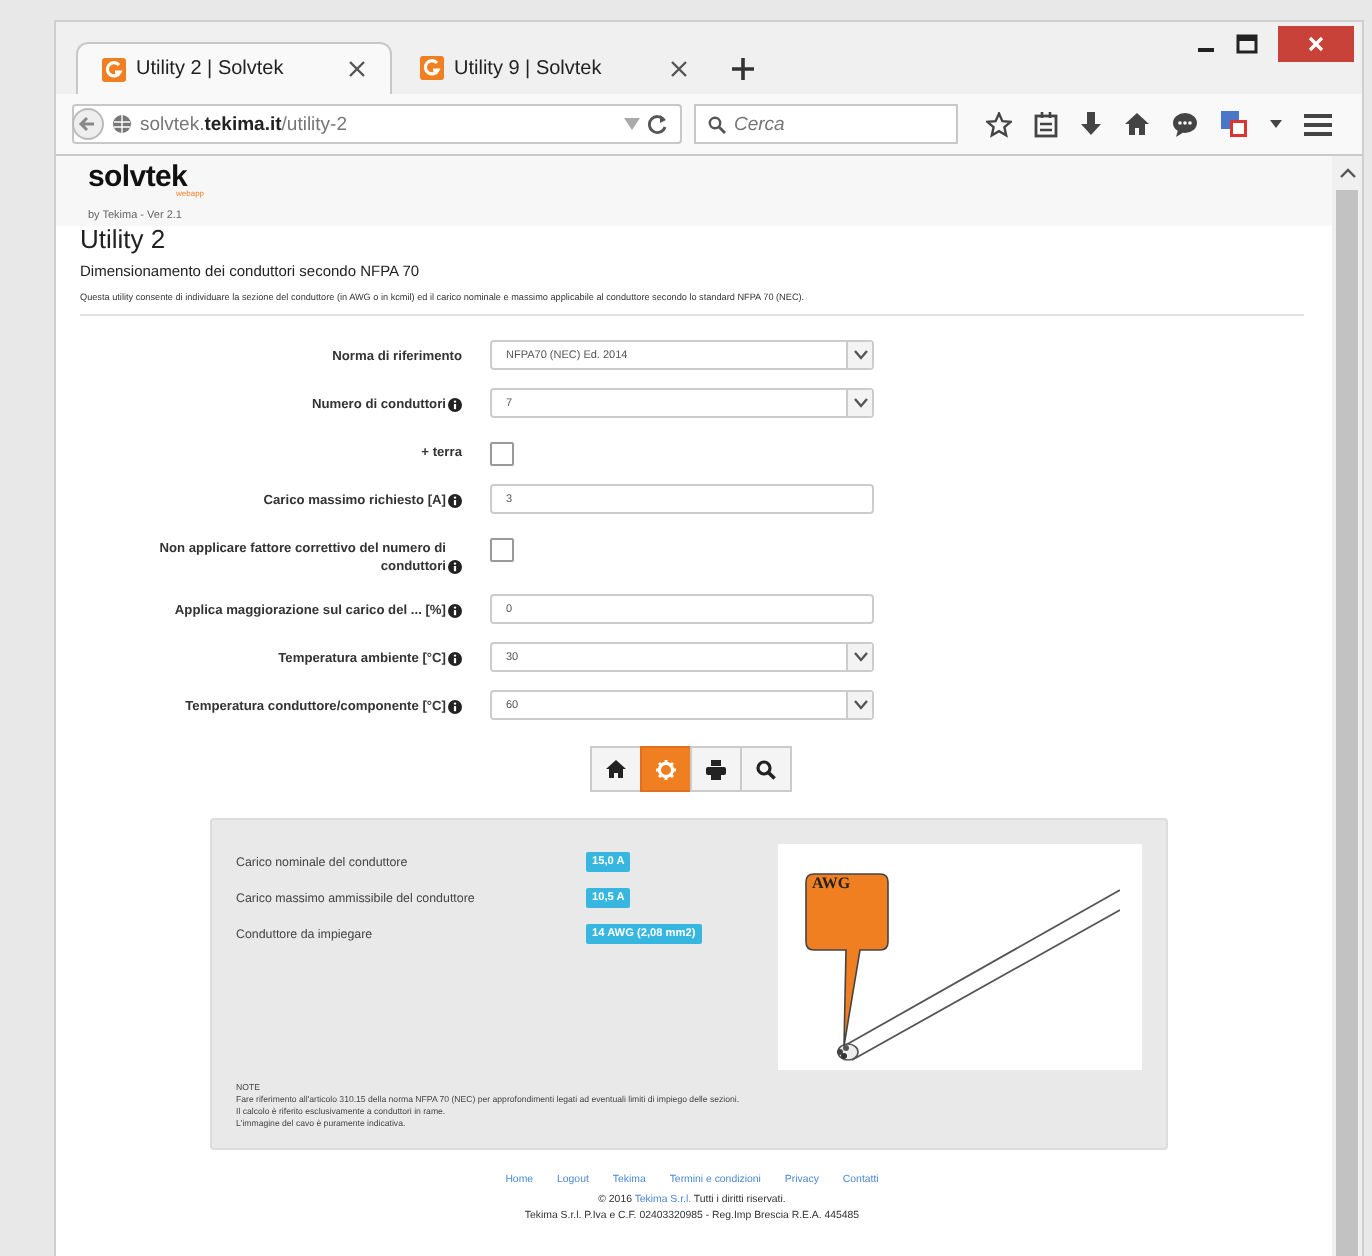 The height and width of the screenshot is (1256, 1372). Describe the element at coordinates (666, 769) in the screenshot. I see `gear-icon` at that location.